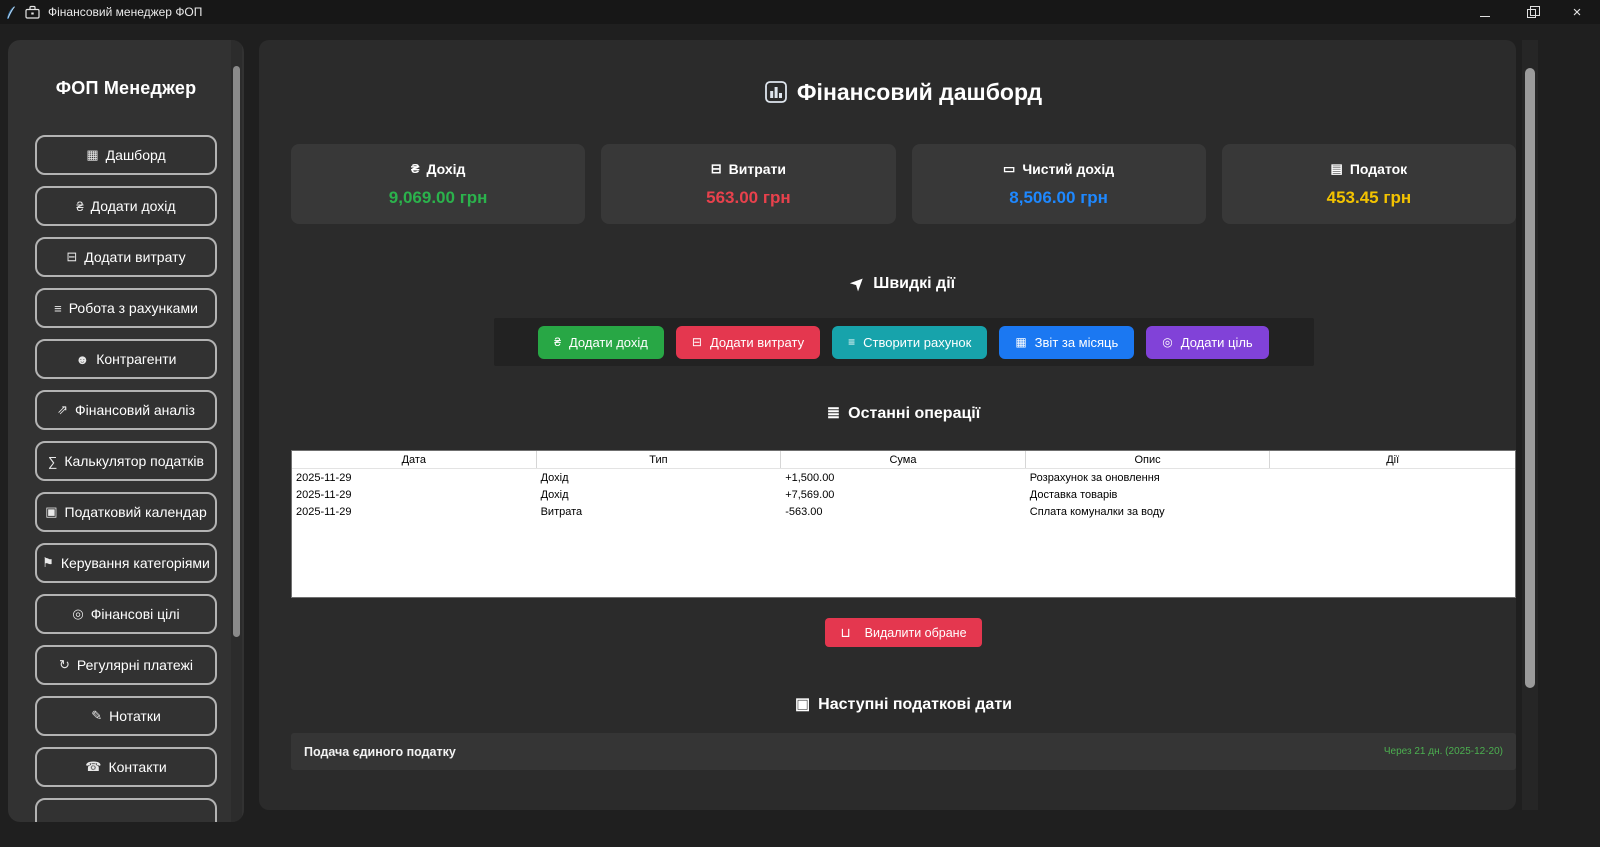 This screenshot has height=847, width=1600. I want to click on stat-value-expenses: 563.00 грн, so click(748, 197).